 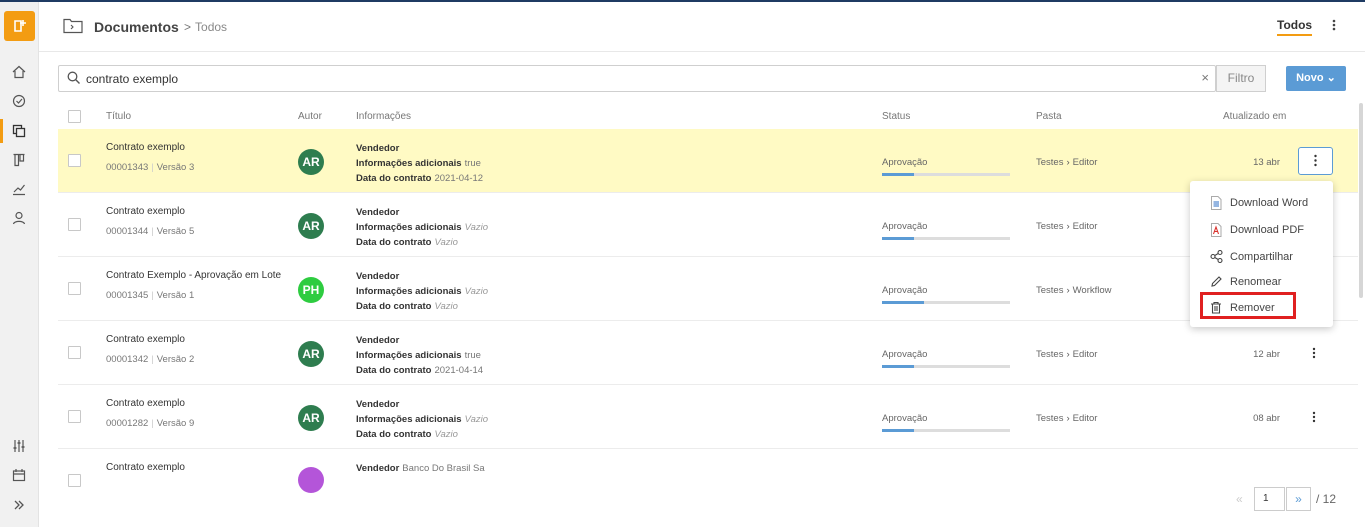 I want to click on breadcrumb: > Todos, so click(x=205, y=27).